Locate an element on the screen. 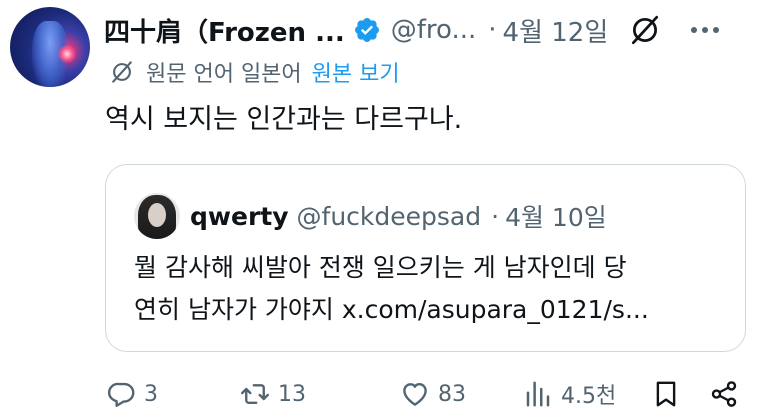 The width and height of the screenshot is (761, 419). tweet-header: 四十肩（Frozen ... @fro... · 4월 12일 is located at coordinates (427, 30).